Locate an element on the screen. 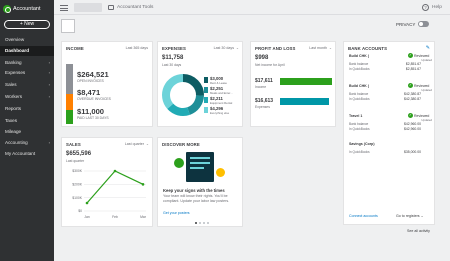  sidebar-item: Dashboard is located at coordinates (27, 51).